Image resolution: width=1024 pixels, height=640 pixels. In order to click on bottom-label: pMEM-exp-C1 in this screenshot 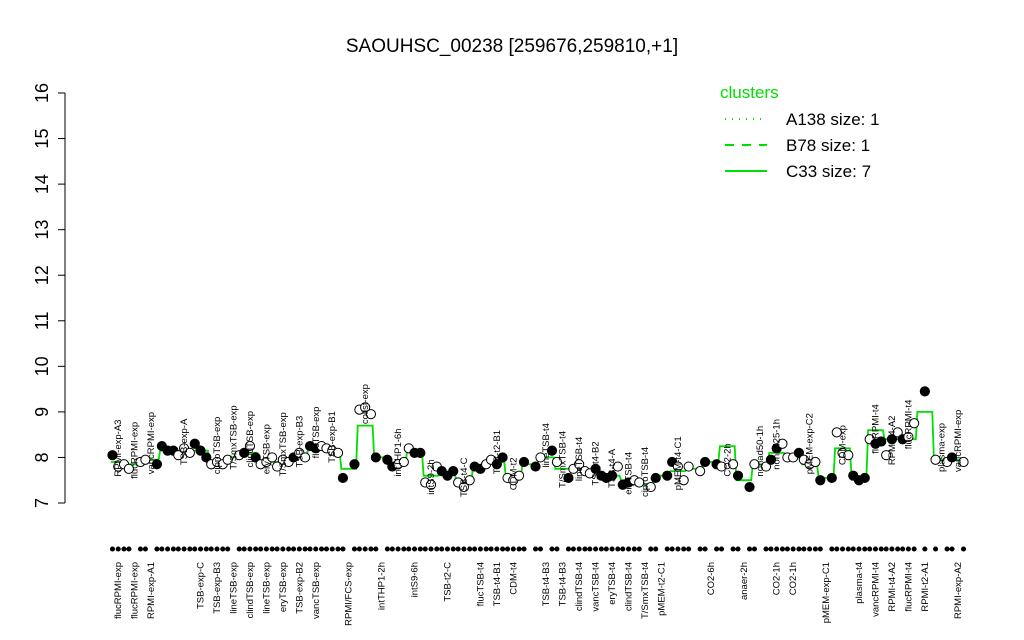, I will do `click(826, 592)`.